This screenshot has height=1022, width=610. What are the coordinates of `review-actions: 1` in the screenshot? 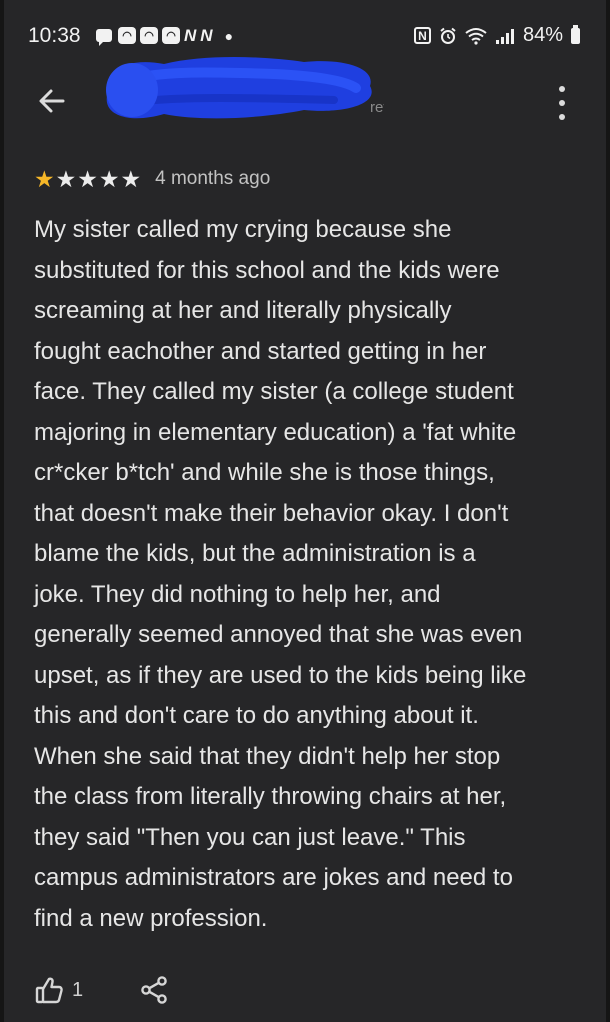 It's located at (101, 990).